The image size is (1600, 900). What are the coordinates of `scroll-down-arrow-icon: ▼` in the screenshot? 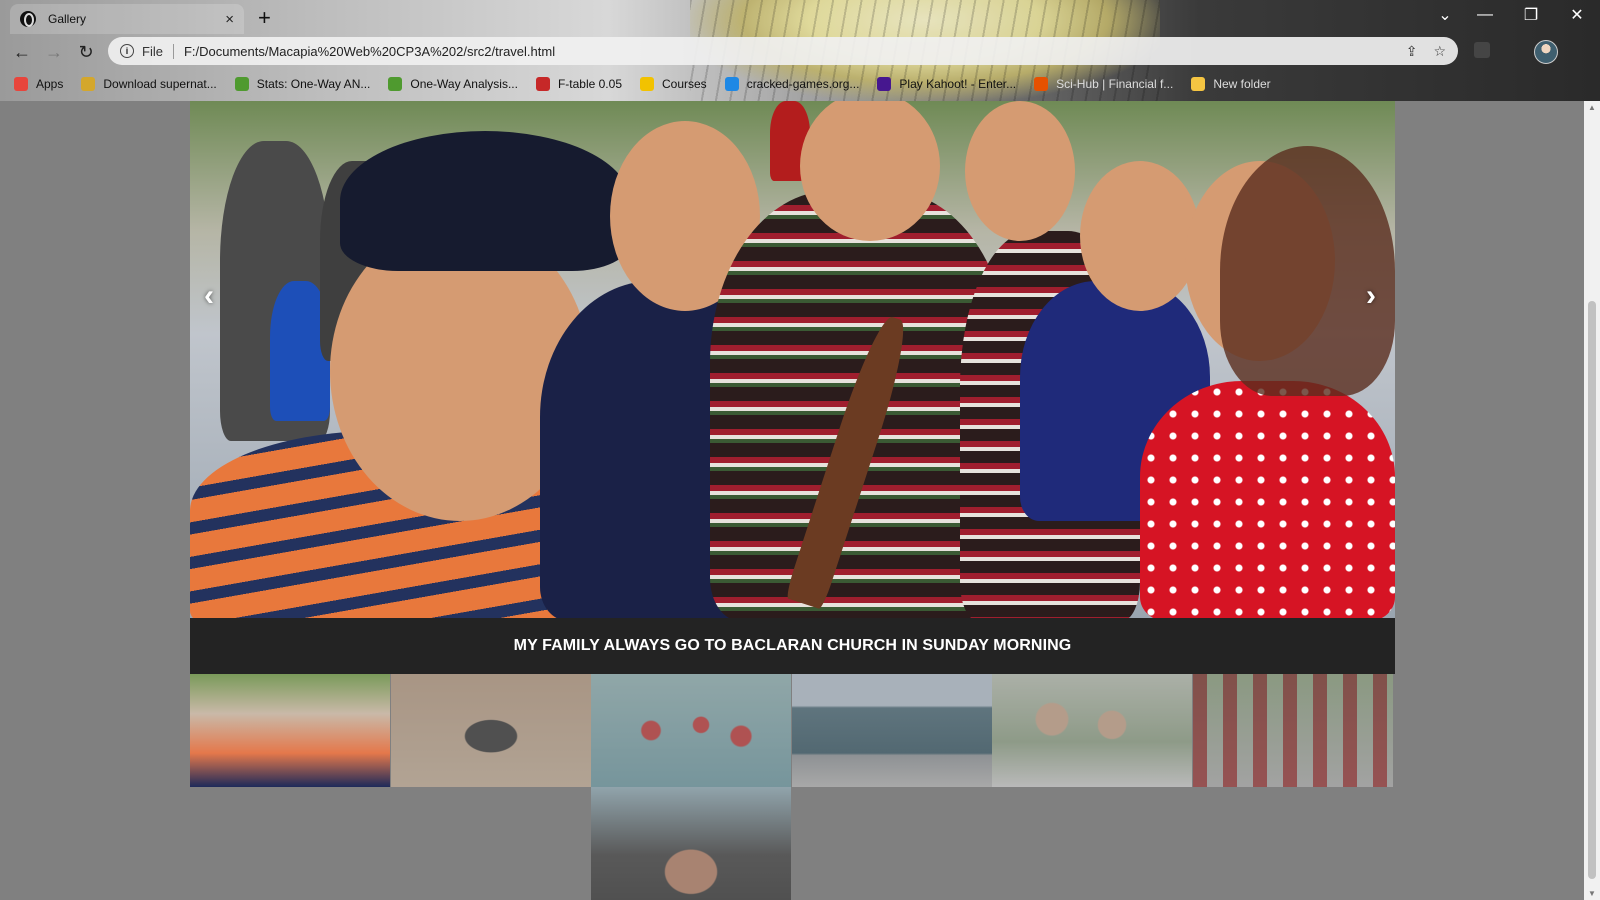 It's located at (1592, 893).